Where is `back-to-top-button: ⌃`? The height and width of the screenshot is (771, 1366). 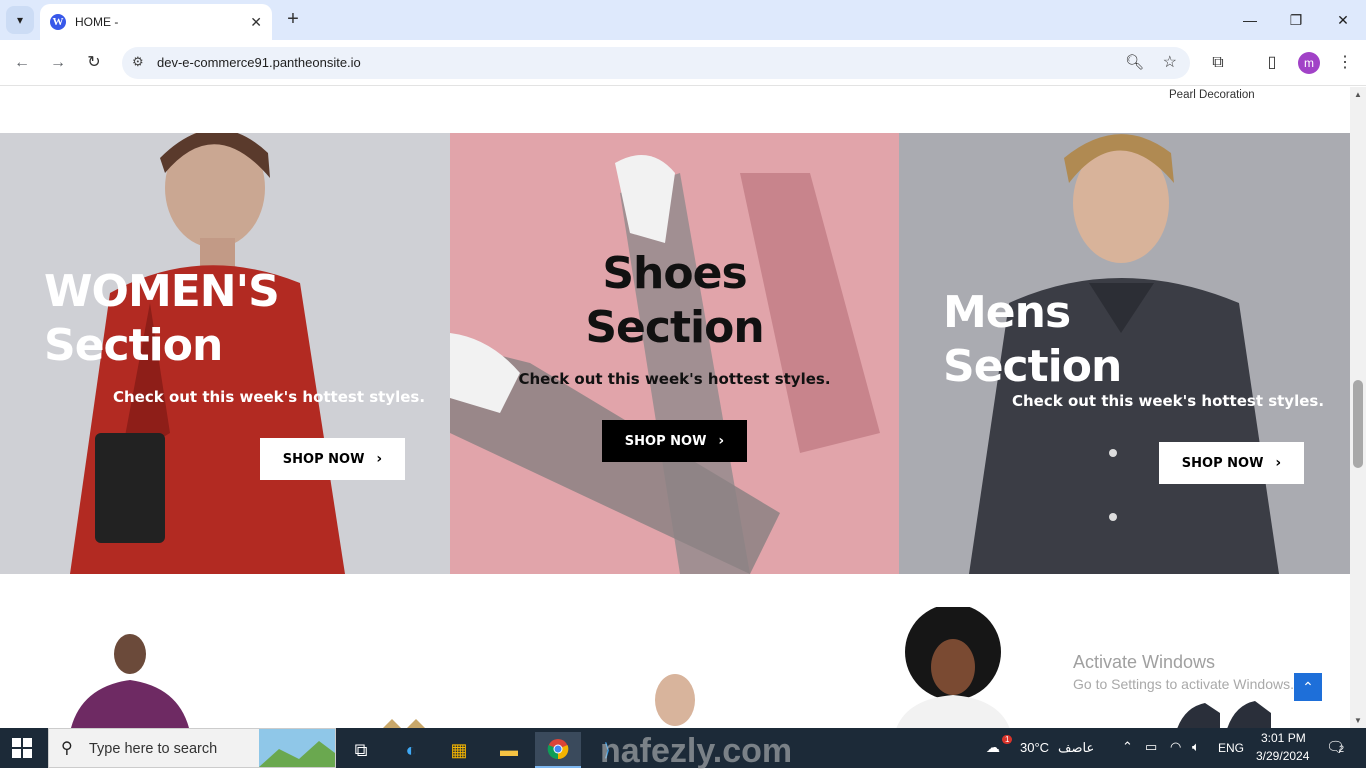 back-to-top-button: ⌃ is located at coordinates (1308, 687).